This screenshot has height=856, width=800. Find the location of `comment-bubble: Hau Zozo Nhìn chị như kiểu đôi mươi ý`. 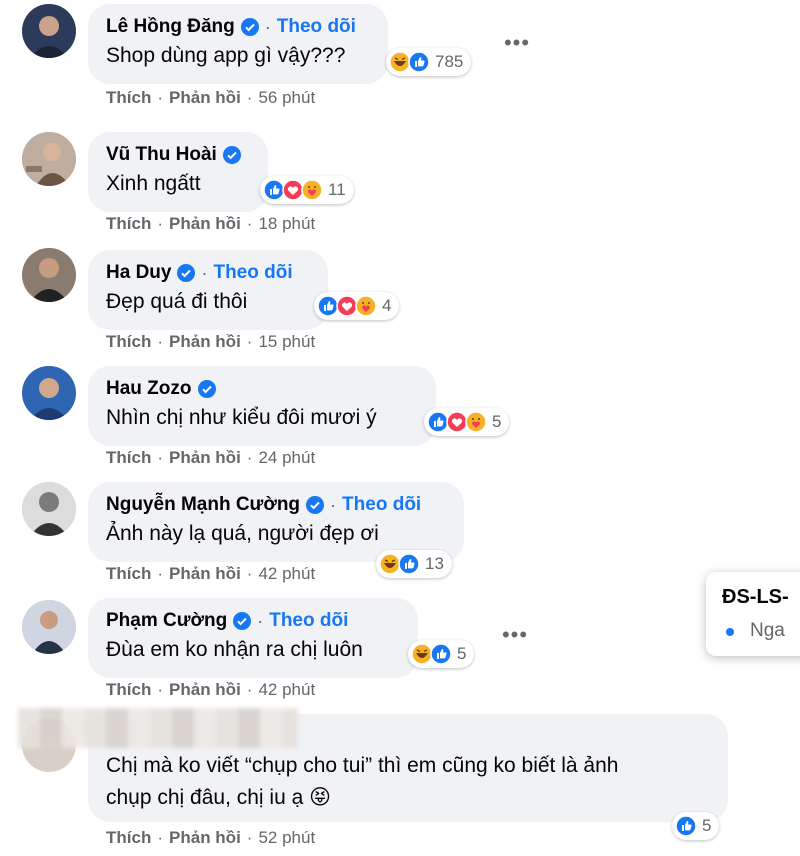

comment-bubble: Hau Zozo Nhìn chị như kiểu đôi mươi ý is located at coordinates (262, 406).